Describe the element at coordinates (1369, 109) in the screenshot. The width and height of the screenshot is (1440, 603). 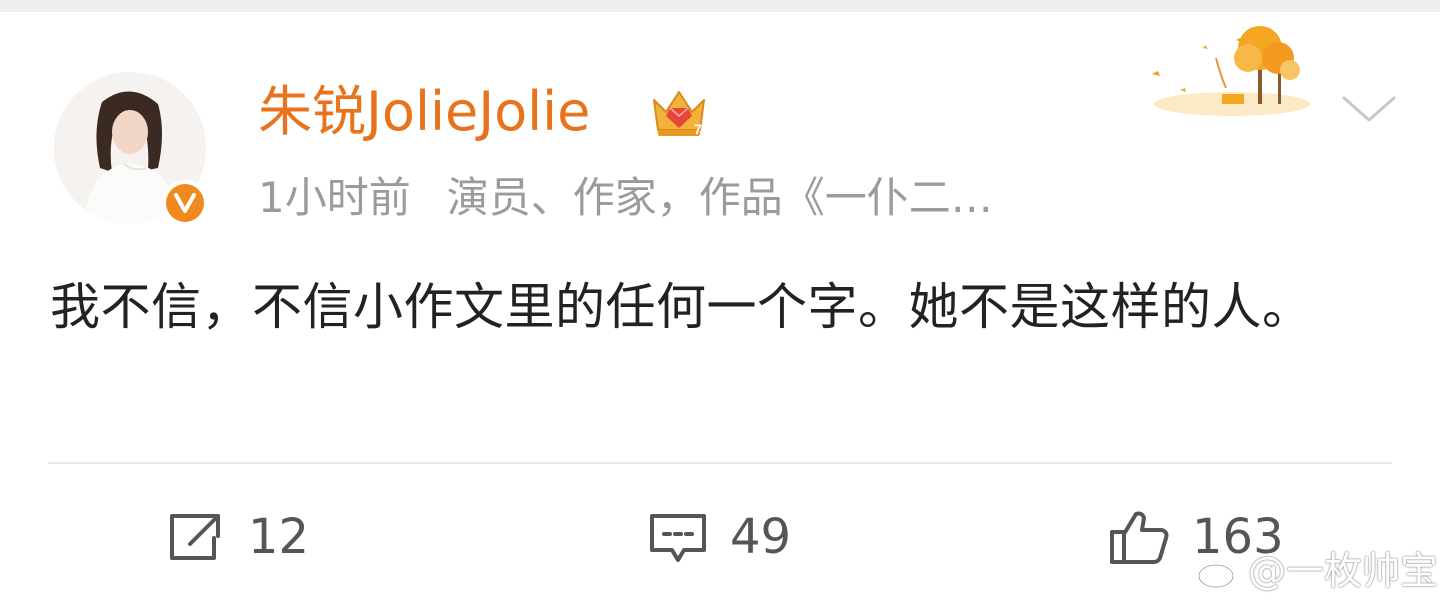
I see `chevron-down-icon` at that location.